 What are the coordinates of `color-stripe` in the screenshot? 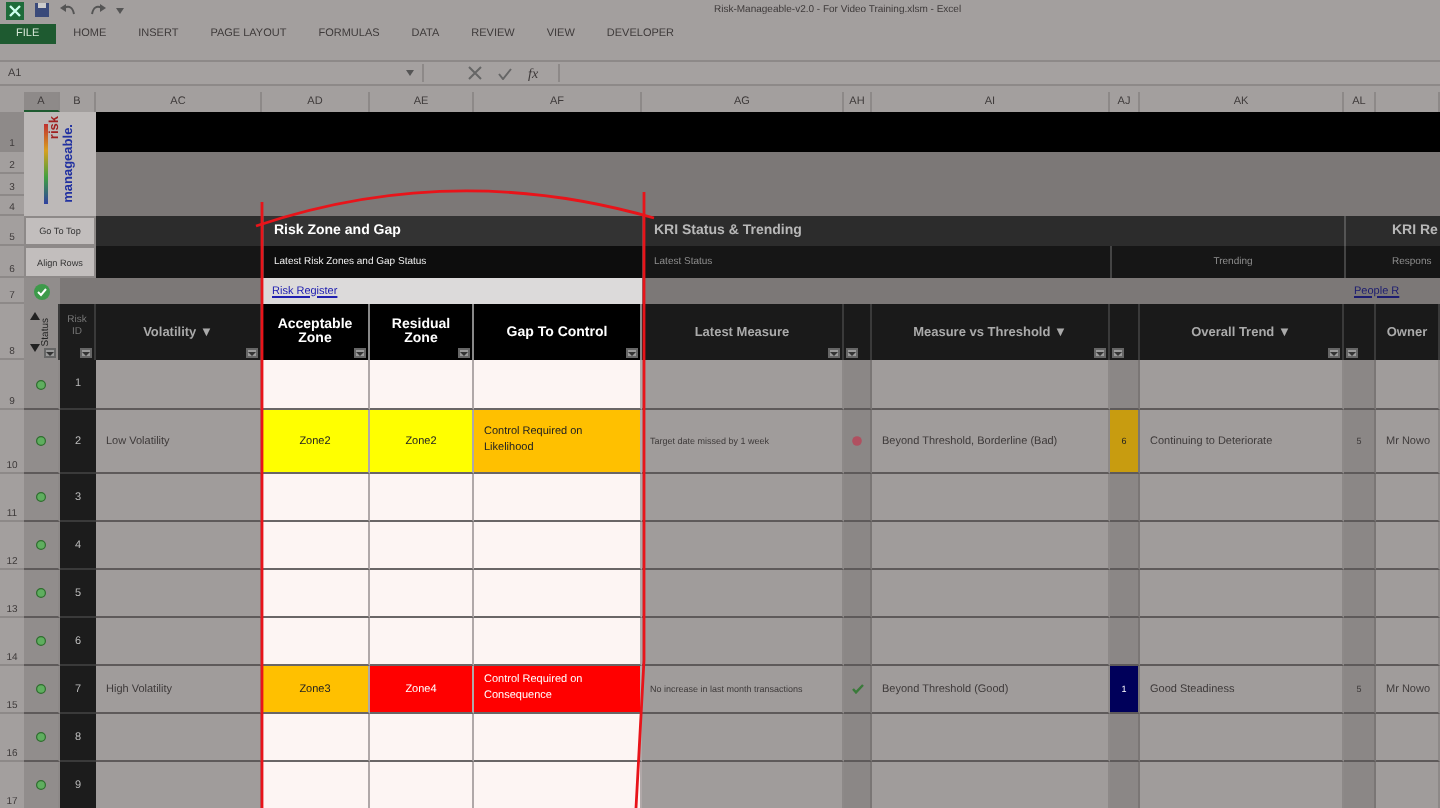 It's located at (45, 164).